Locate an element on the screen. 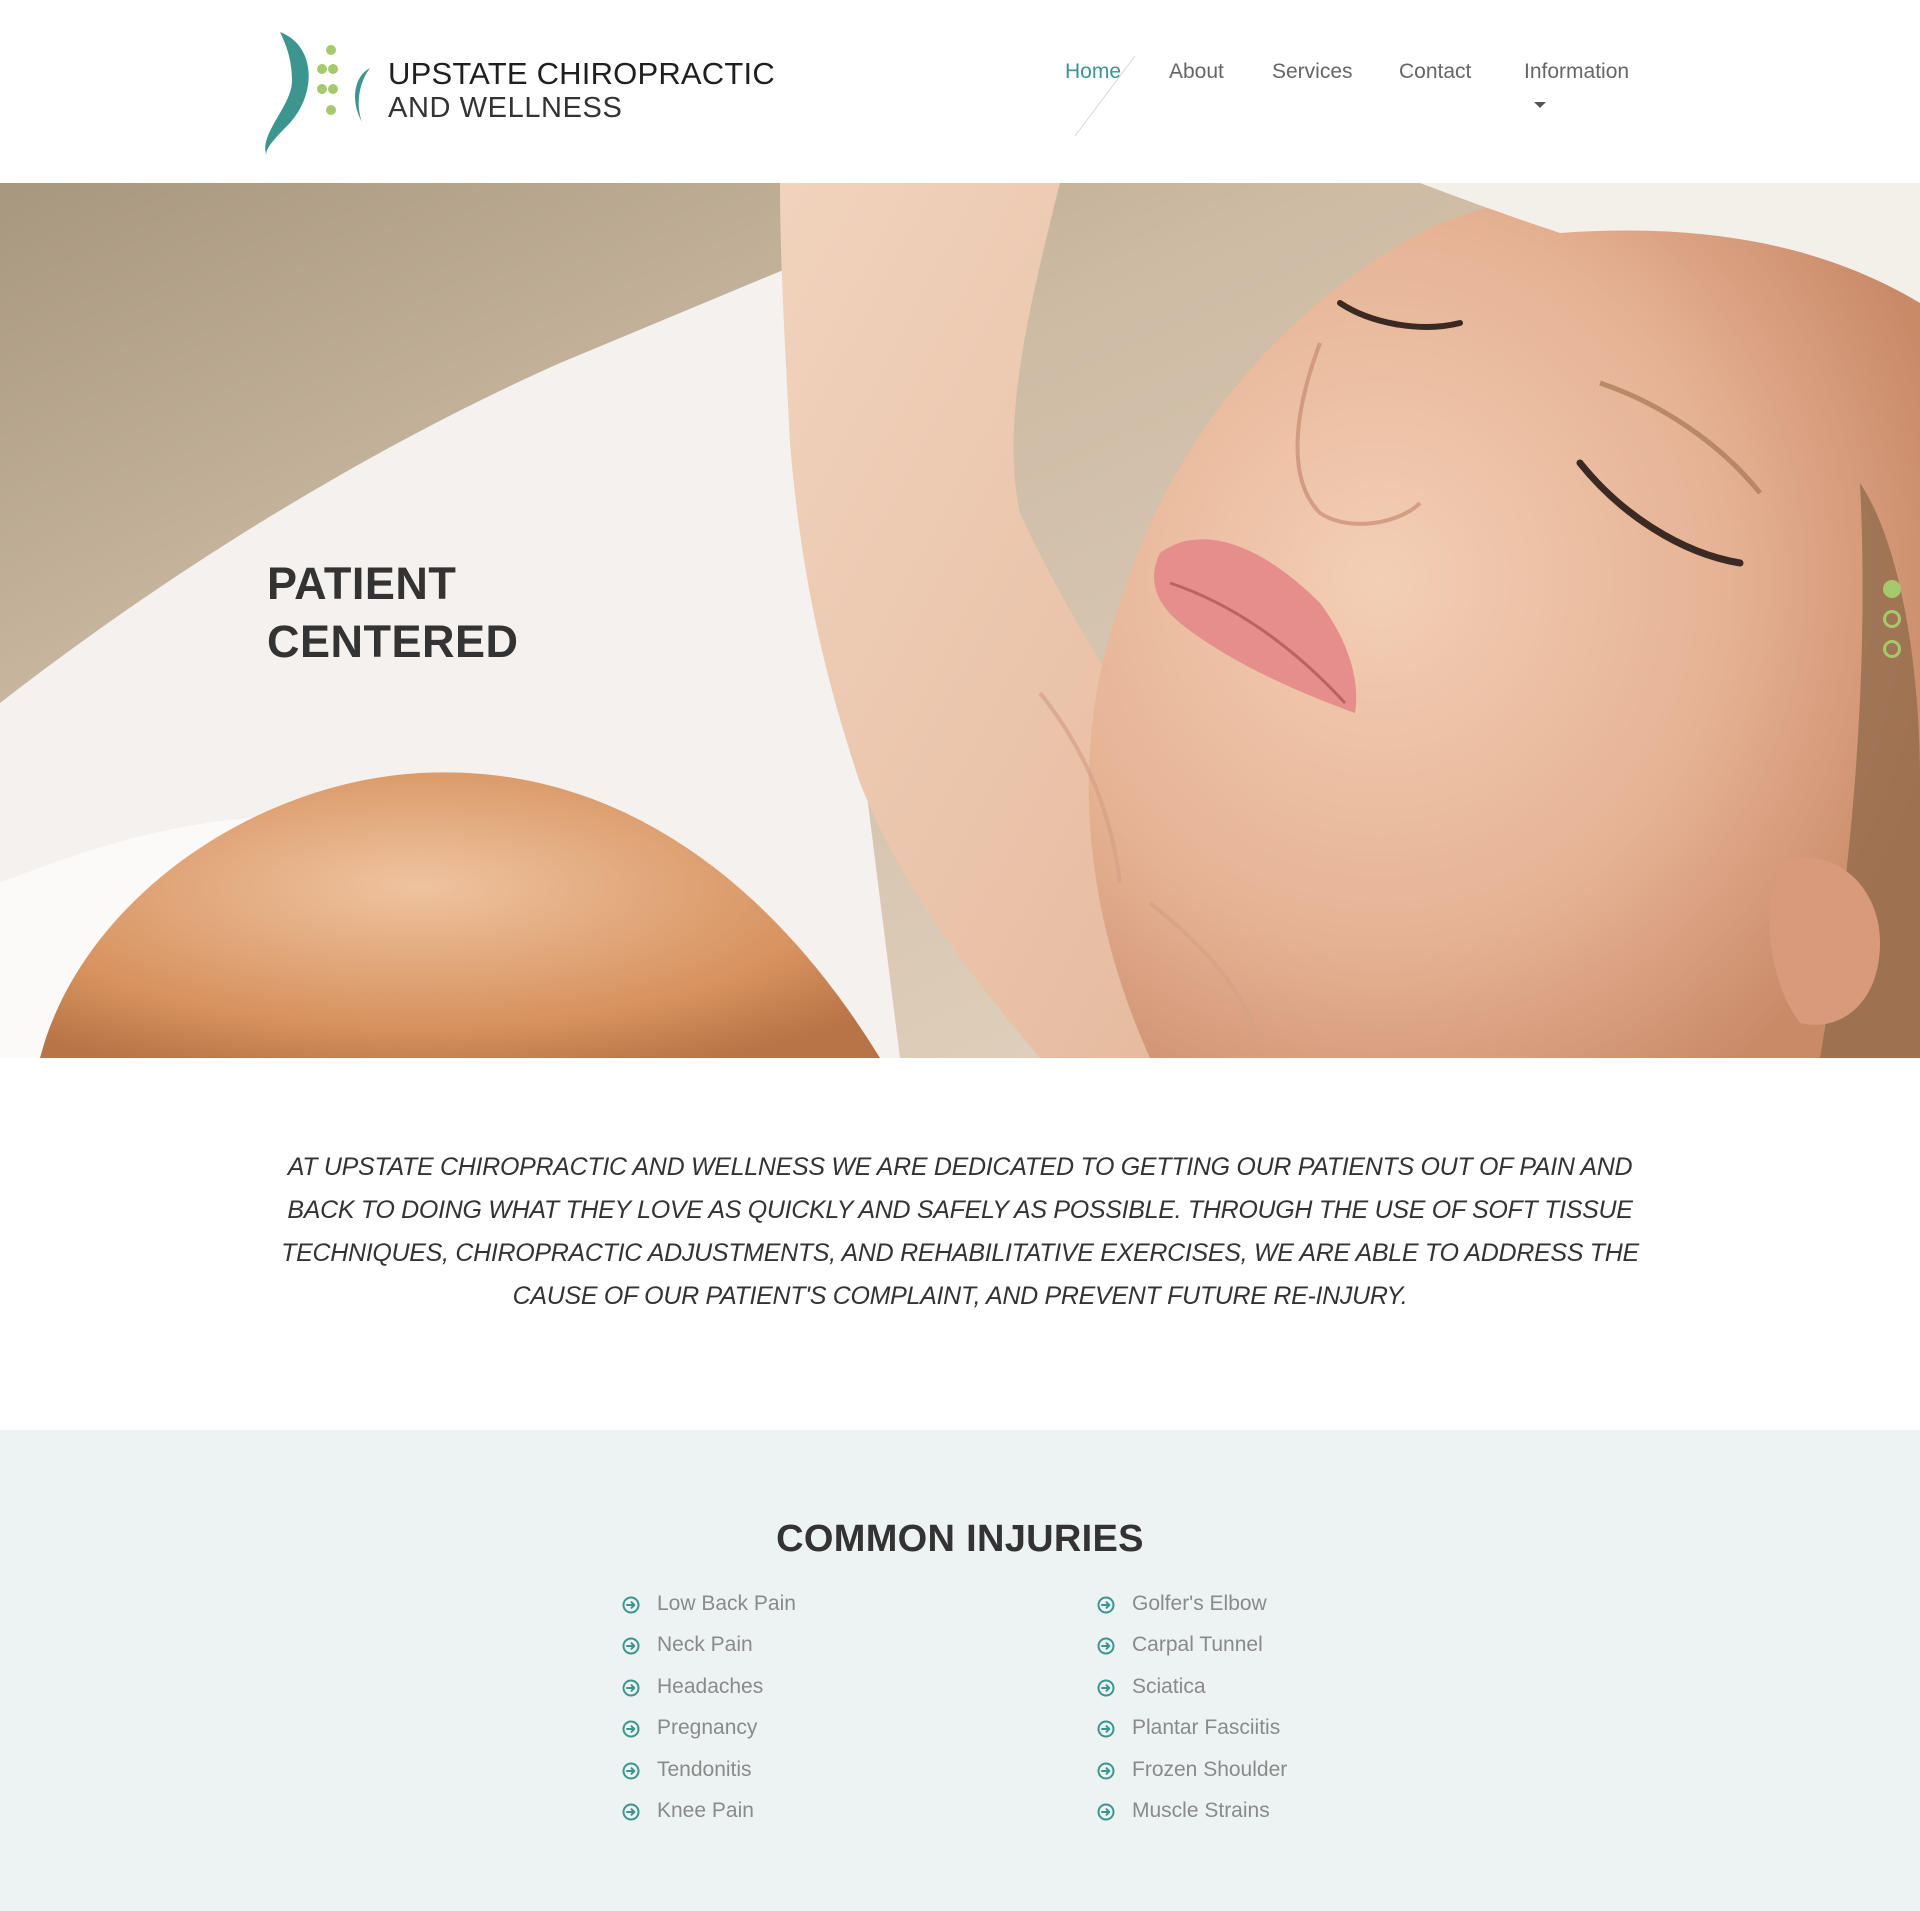  hero-title: PATIENT CENTERED is located at coordinates (393, 613).